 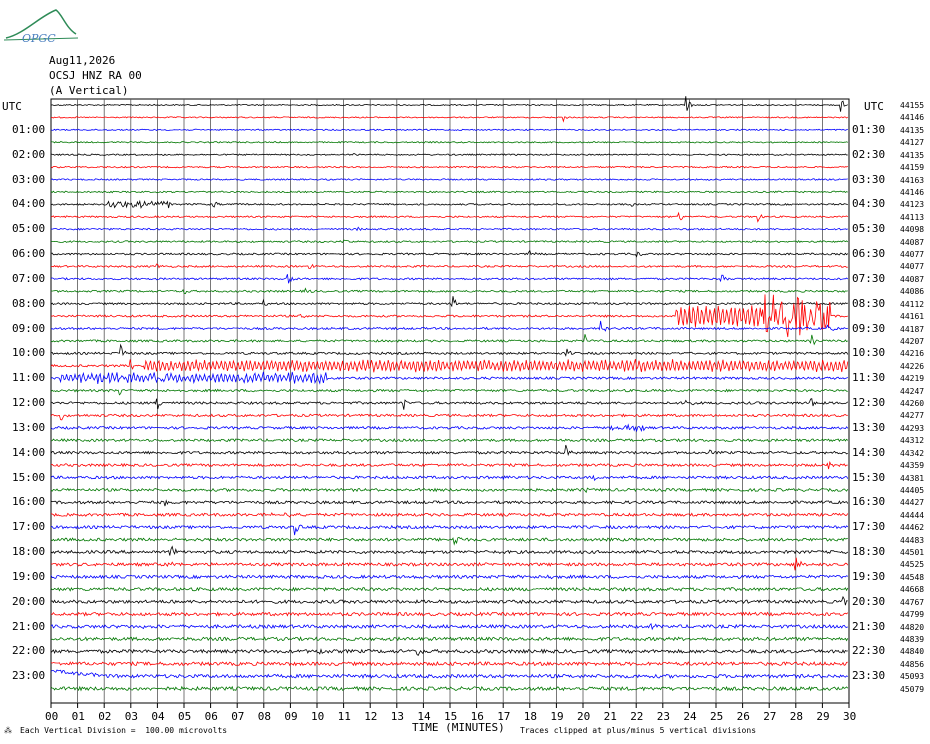 I want to click on x-tick-label: 01, so click(x=78, y=716).